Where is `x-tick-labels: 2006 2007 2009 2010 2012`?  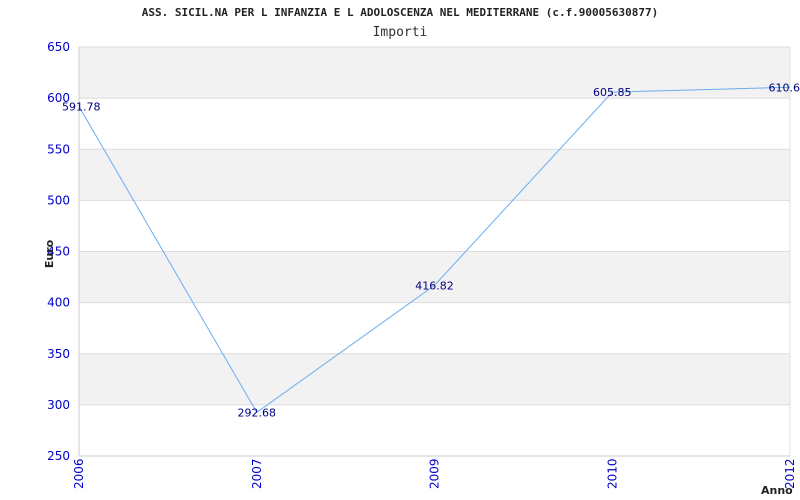 x-tick-labels: 2006 2007 2009 2010 2012 is located at coordinates (434, 473).